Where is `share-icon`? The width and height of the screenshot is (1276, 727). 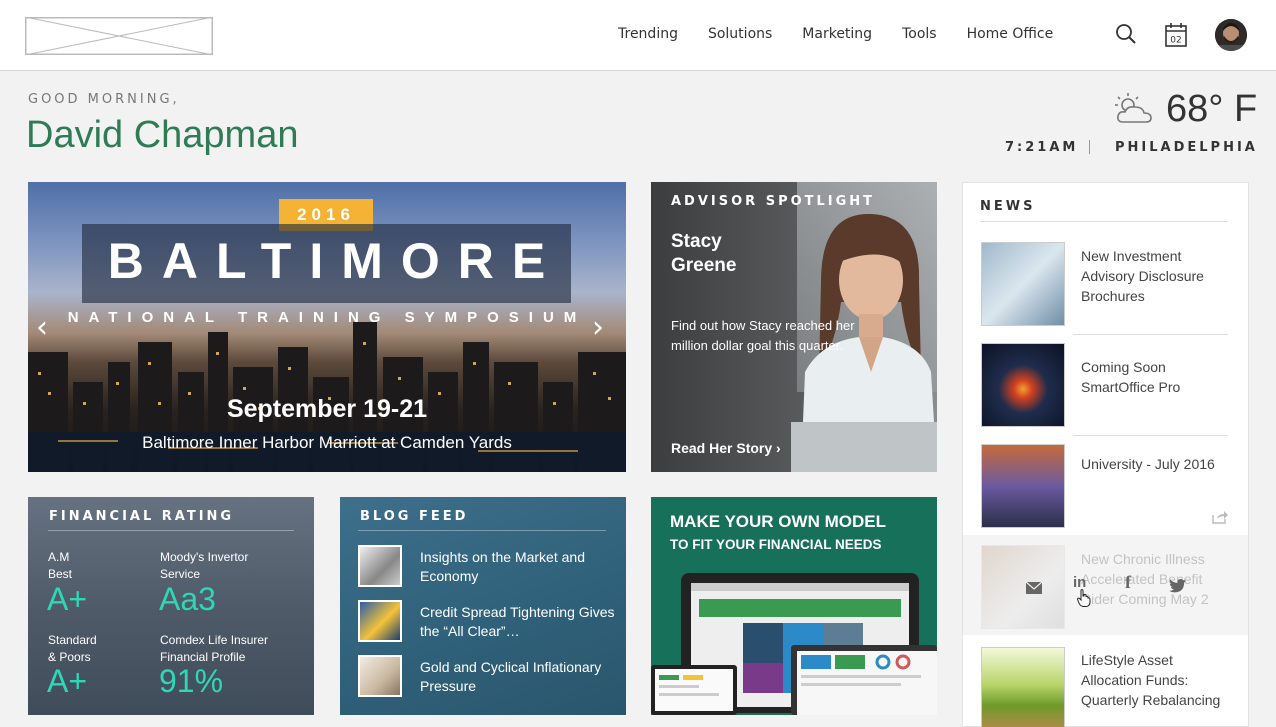
share-icon is located at coordinates (1220, 517).